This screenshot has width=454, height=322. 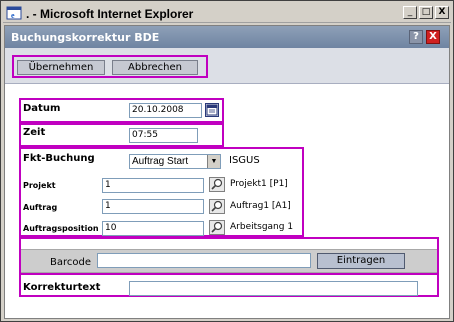 What do you see at coordinates (262, 227) in the screenshot?
I see `auftragsposition-result: Arbeitsgang 1` at bounding box center [262, 227].